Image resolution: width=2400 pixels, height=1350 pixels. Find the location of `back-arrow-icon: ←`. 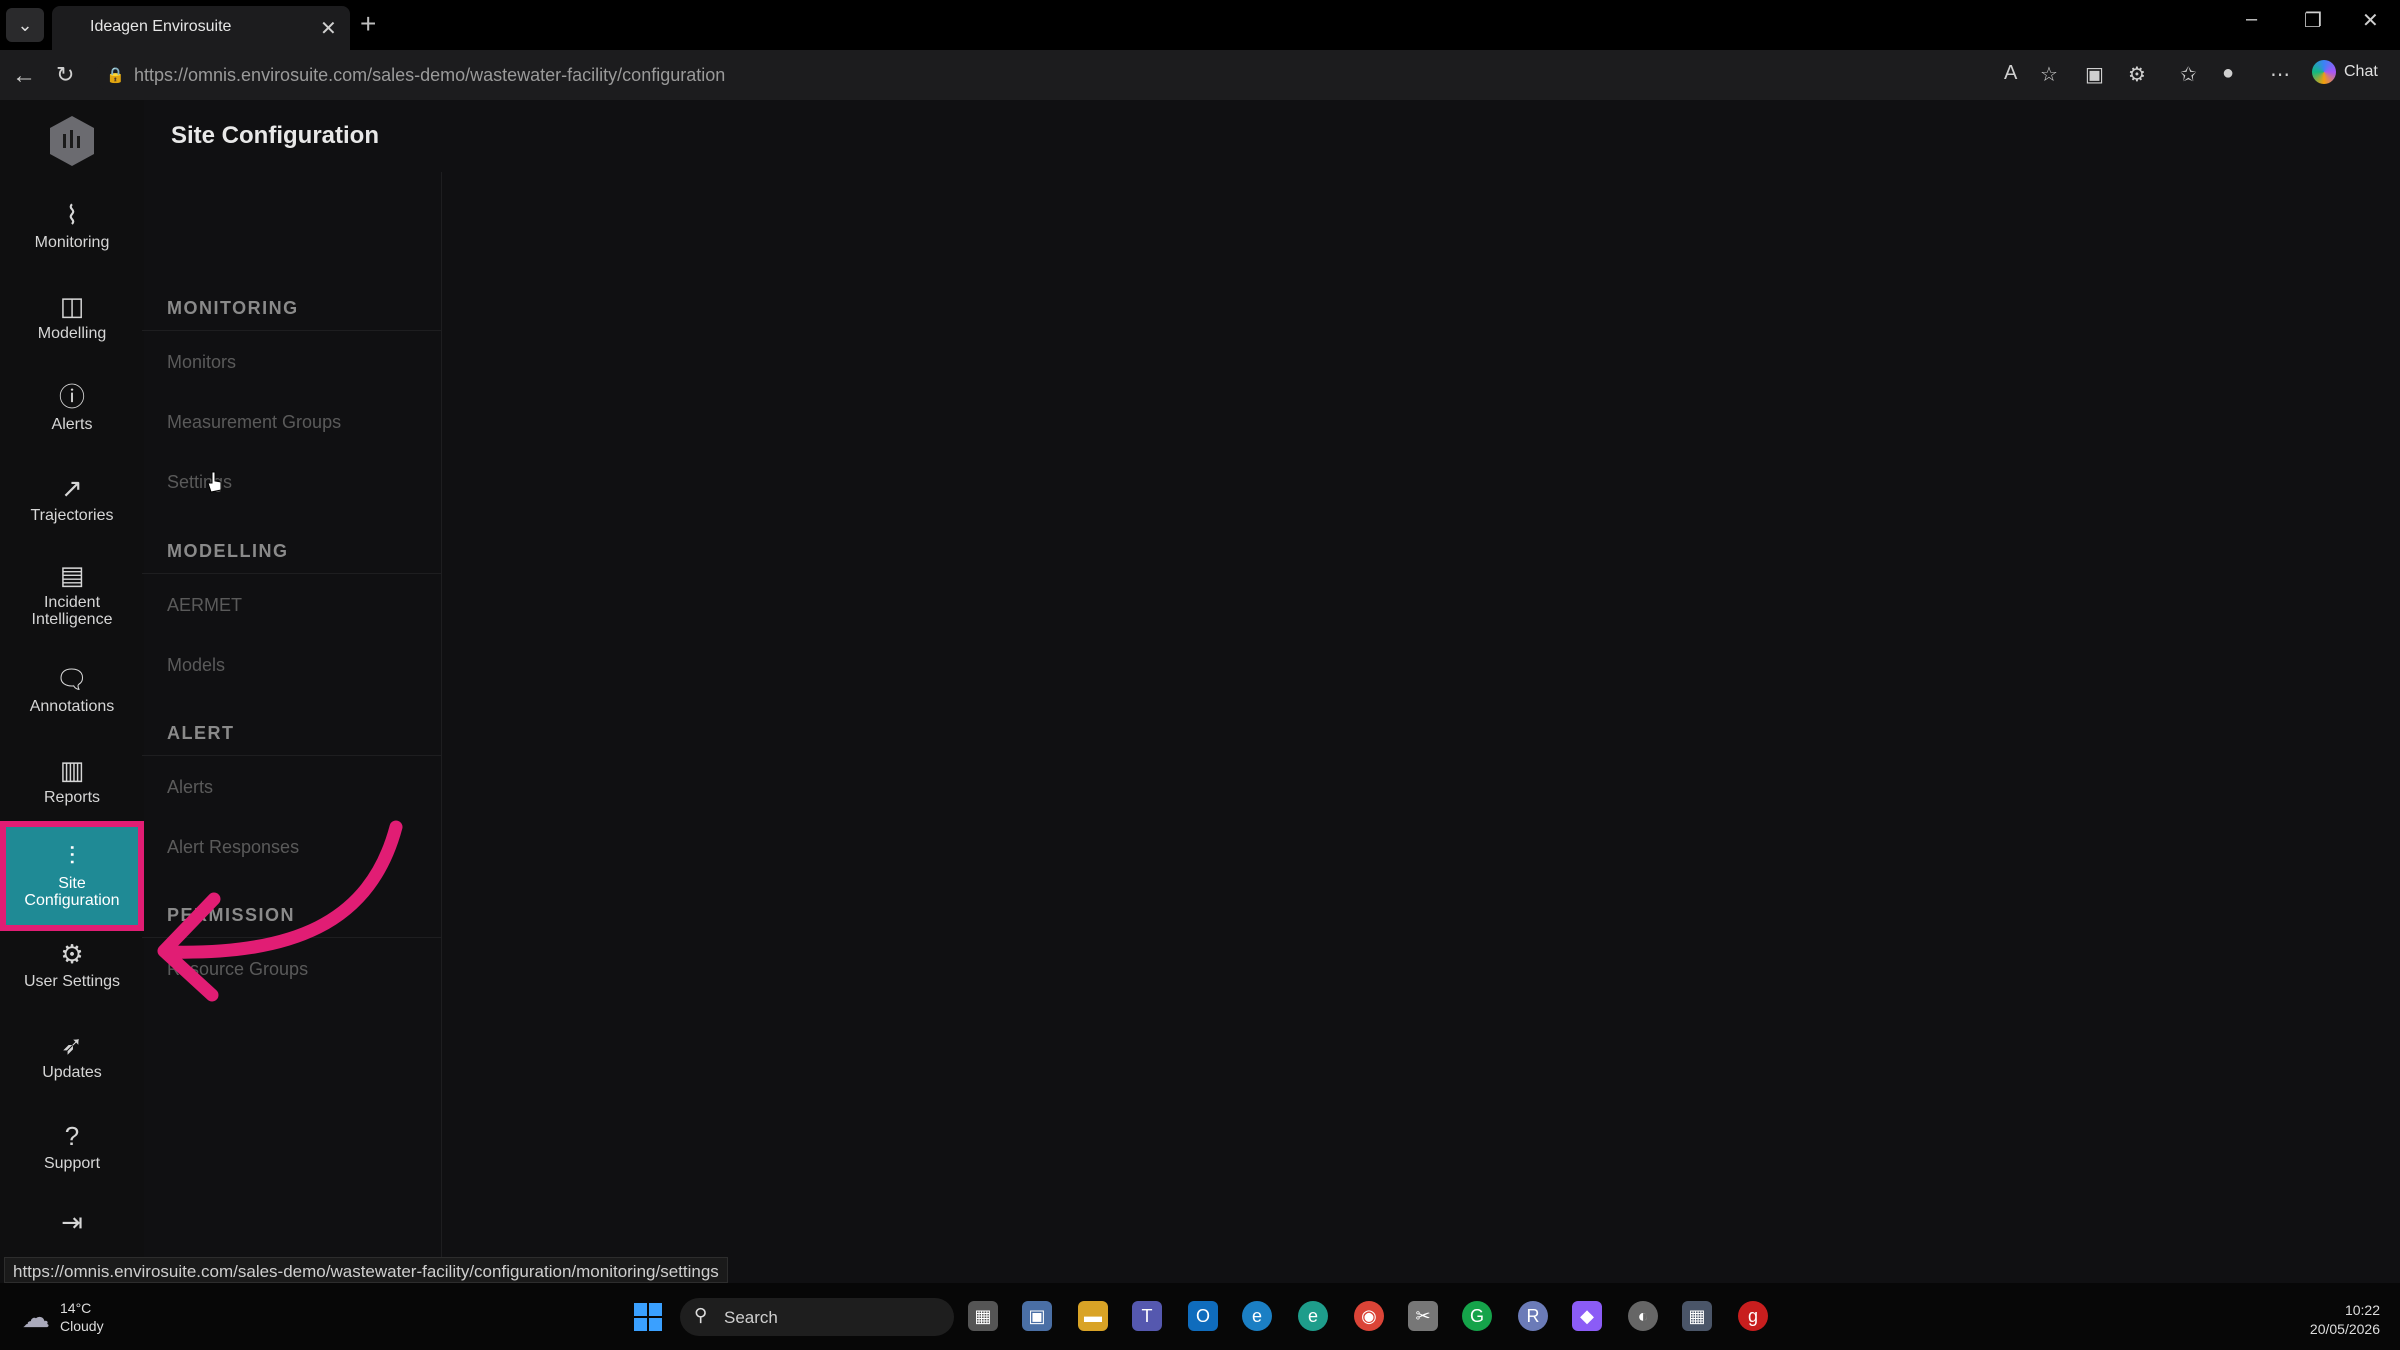

back-arrow-icon: ← is located at coordinates (24, 76).